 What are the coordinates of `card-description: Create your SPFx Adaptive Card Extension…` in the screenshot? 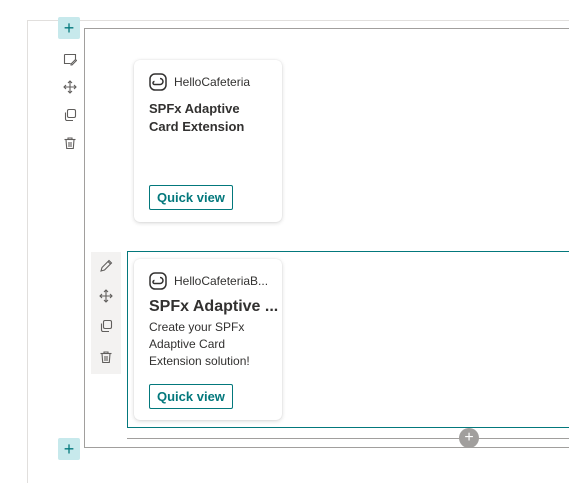 It's located at (199, 344).